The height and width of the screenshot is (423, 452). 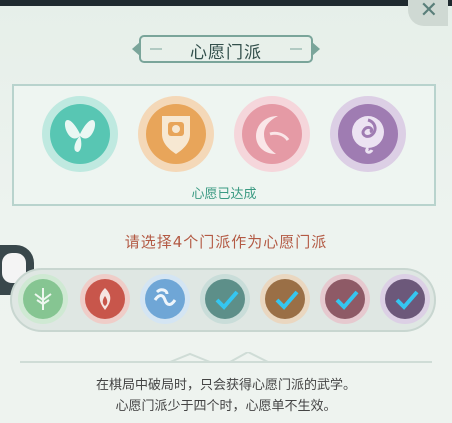 What do you see at coordinates (224, 194) in the screenshot?
I see `wish-status-text: 心愿已达成` at bounding box center [224, 194].